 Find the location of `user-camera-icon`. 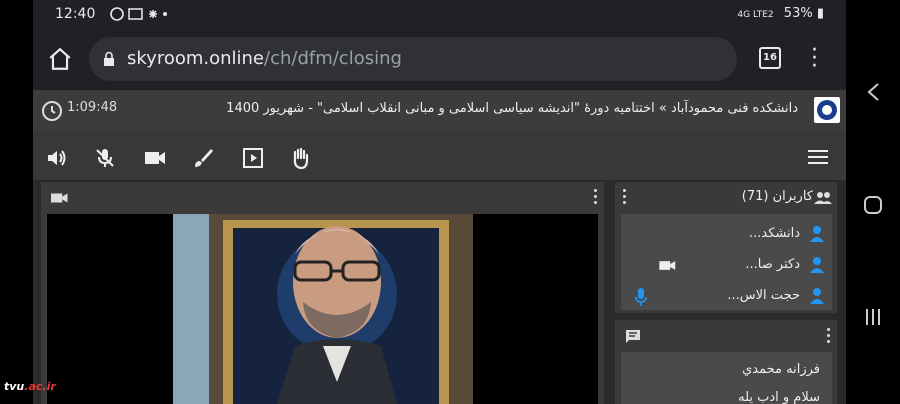

user-camera-icon is located at coordinates (667, 265).